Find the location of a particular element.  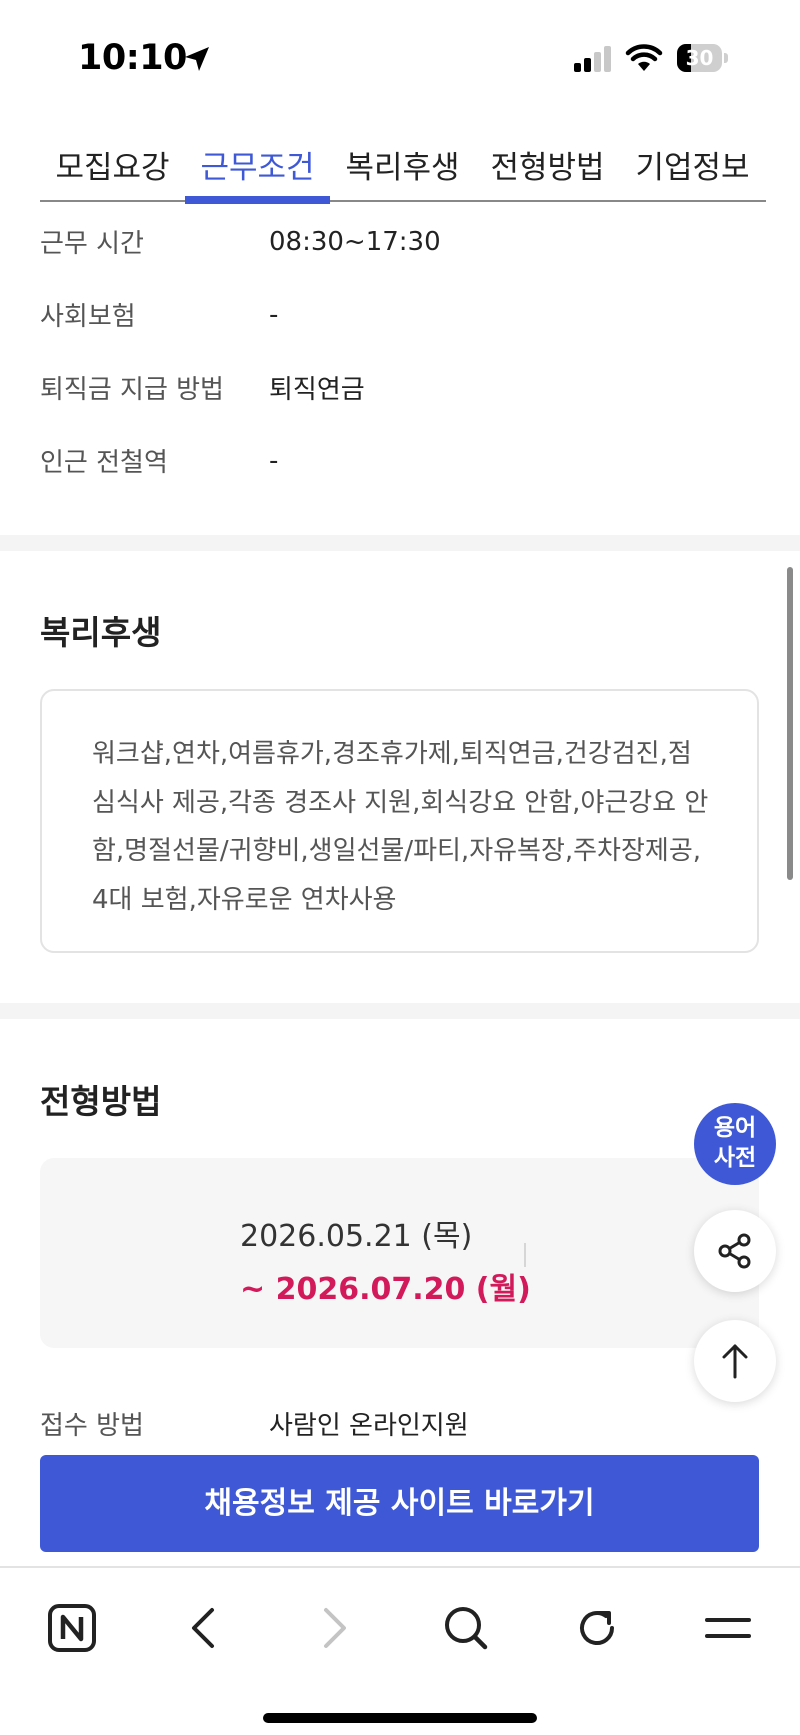

selection-title: 전형방법 is located at coordinates (101, 1101).